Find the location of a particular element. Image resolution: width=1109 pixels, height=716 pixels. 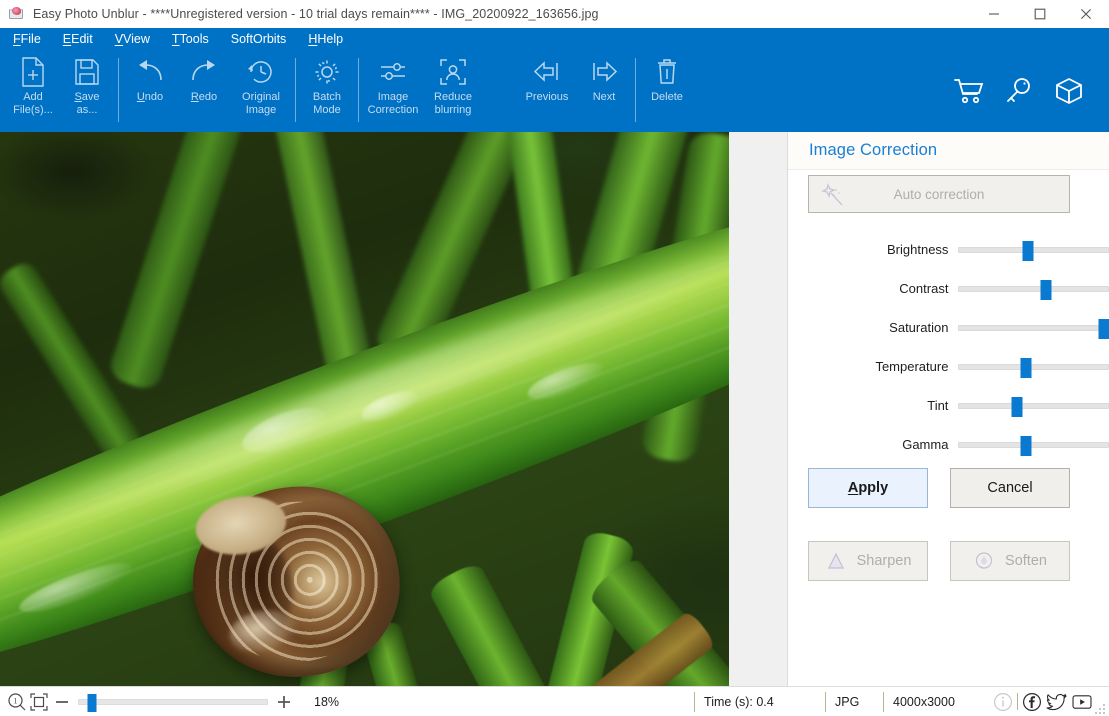

panel-header: Image Correction is located at coordinates (948, 151).